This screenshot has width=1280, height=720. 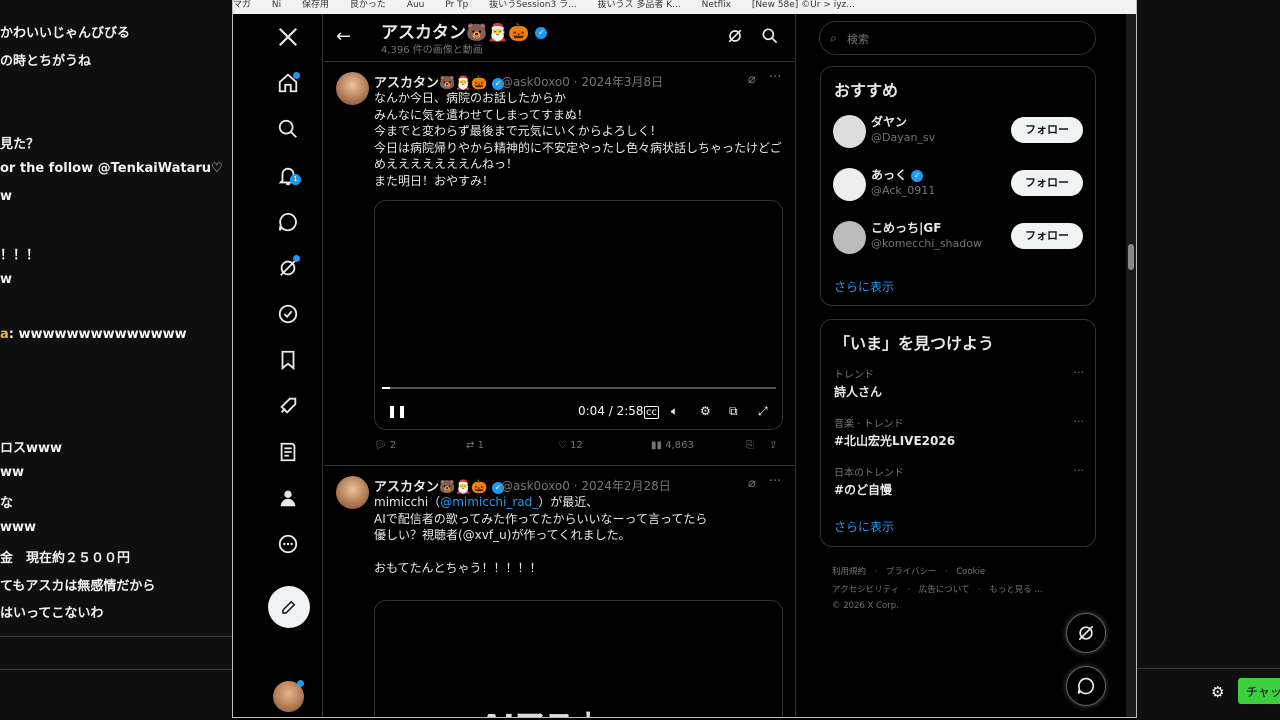 What do you see at coordinates (672, 445) in the screenshot?
I see `views-button: ▮▮ 4,863` at bounding box center [672, 445].